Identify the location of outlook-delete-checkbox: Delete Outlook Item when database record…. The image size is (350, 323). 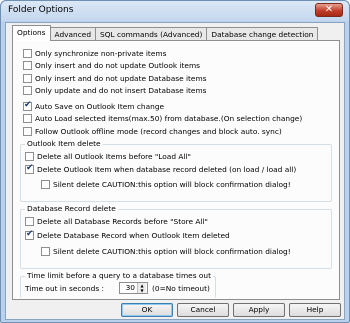
(161, 169).